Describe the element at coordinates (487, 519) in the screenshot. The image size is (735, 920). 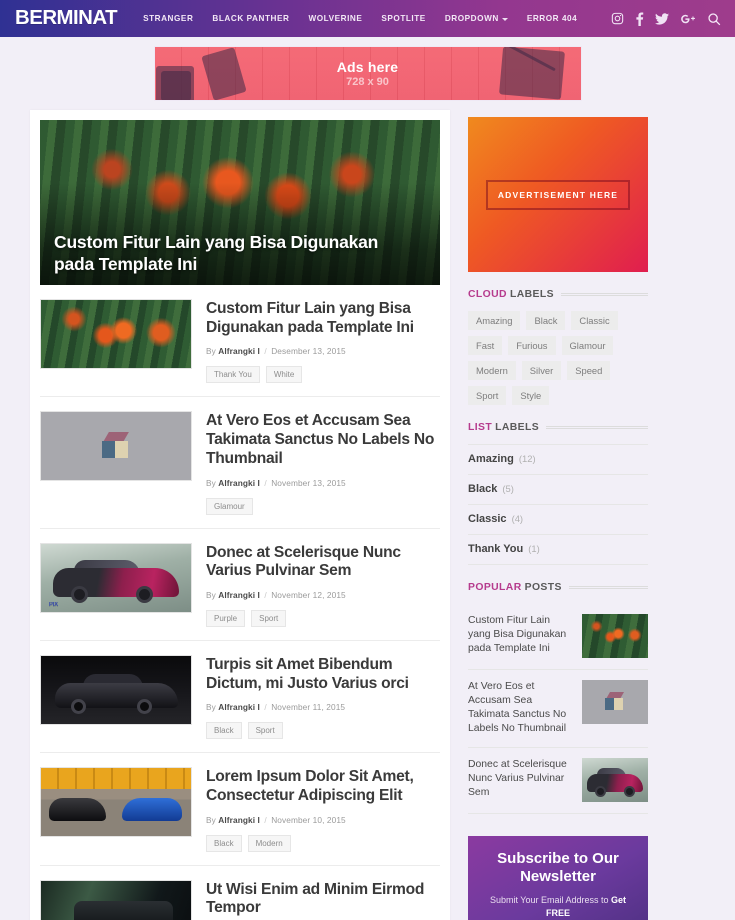
I see `list-label-name: Classic` at that location.